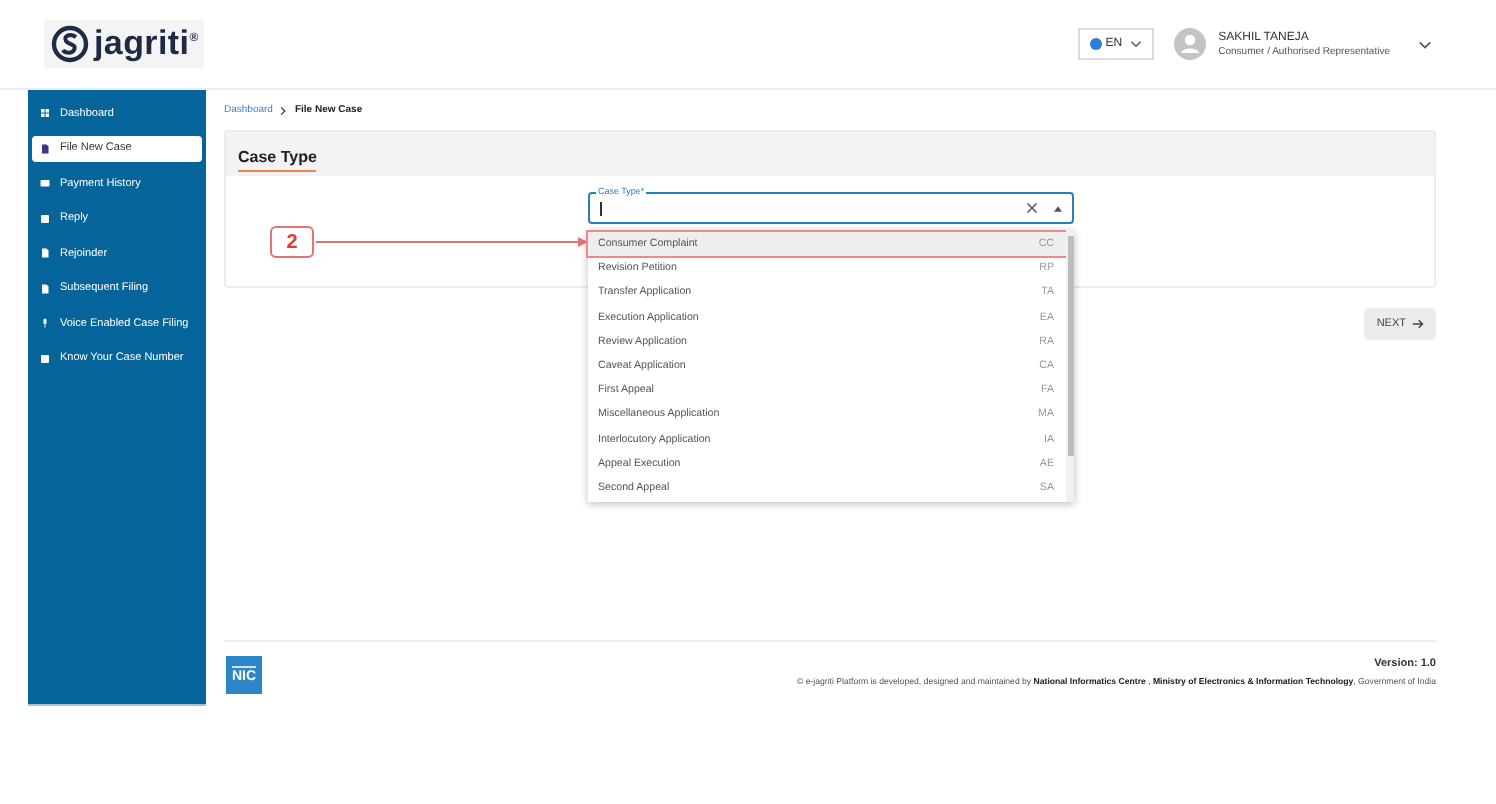 Image resolution: width=1496 pixels, height=804 pixels. I want to click on grid-icon, so click(45, 113).